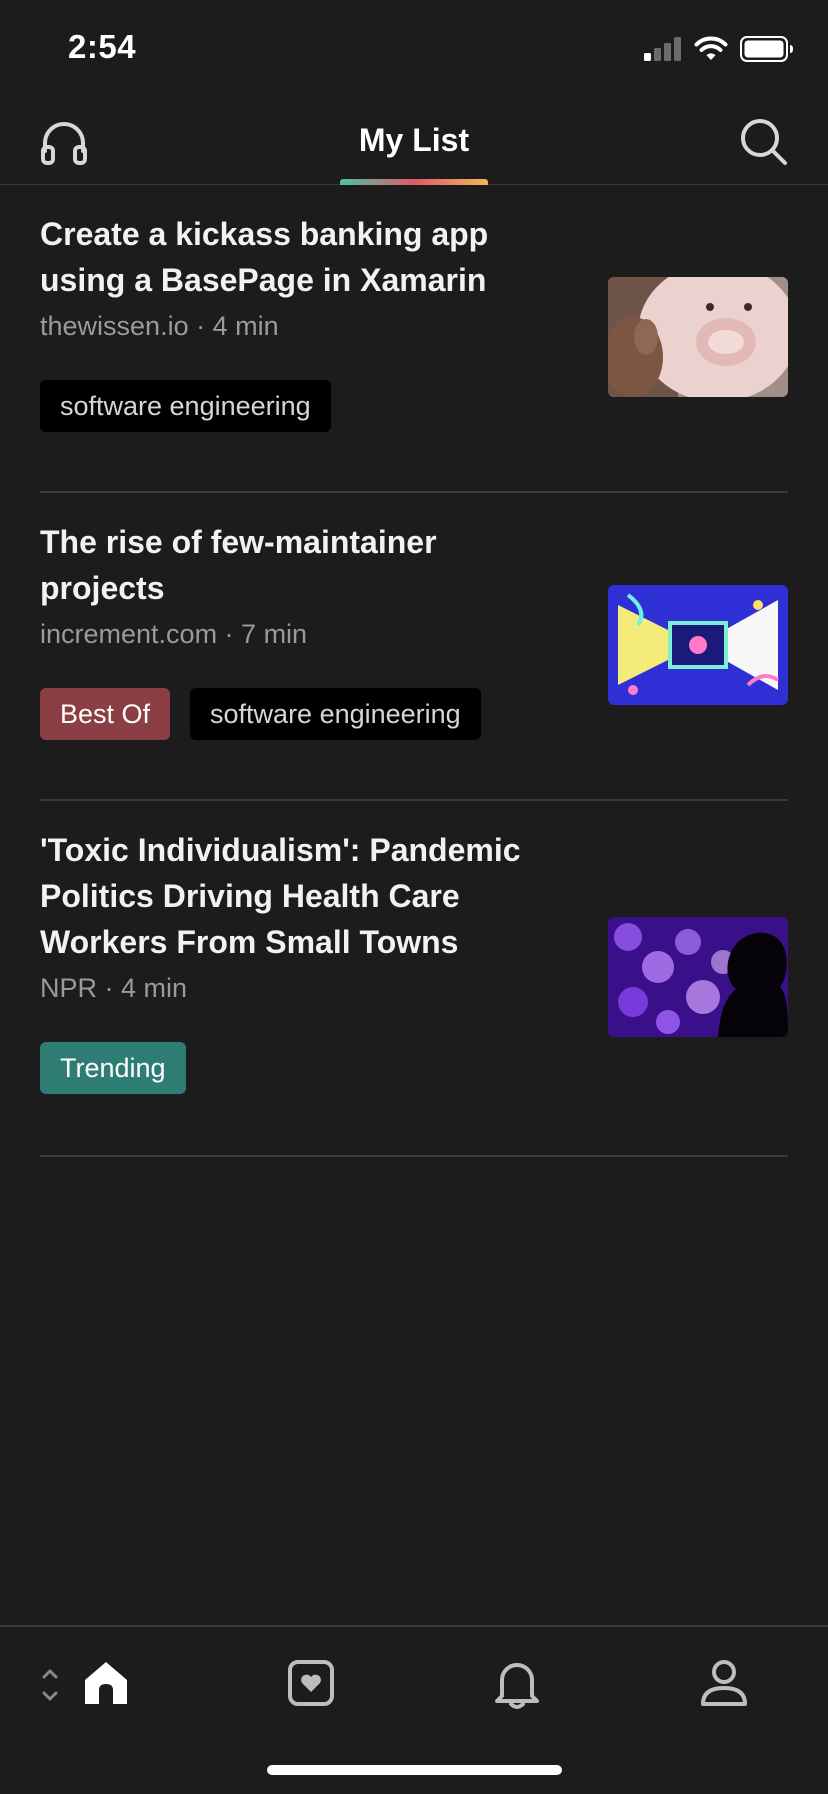  I want to click on top-bar: My List, so click(414, 142).